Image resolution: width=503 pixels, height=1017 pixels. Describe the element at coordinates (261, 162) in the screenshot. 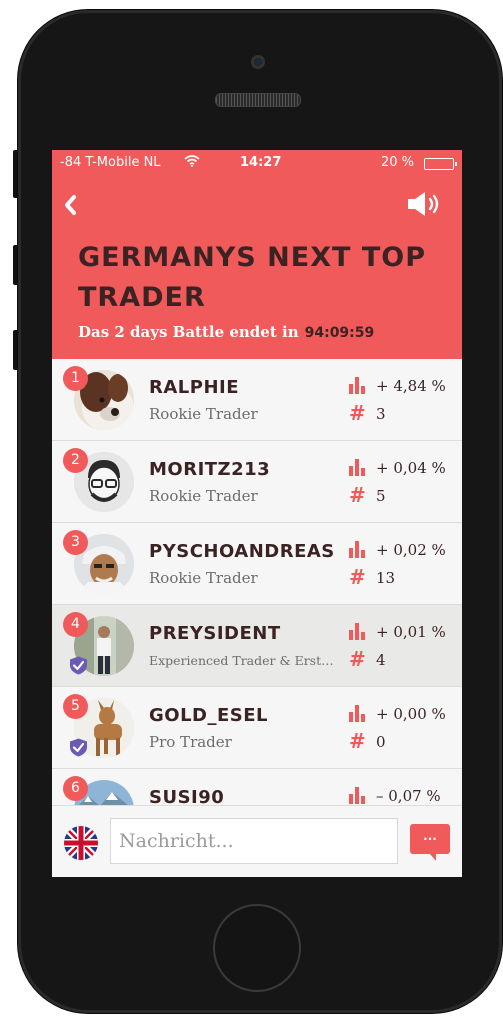

I see `clock-label: 14:27` at that location.